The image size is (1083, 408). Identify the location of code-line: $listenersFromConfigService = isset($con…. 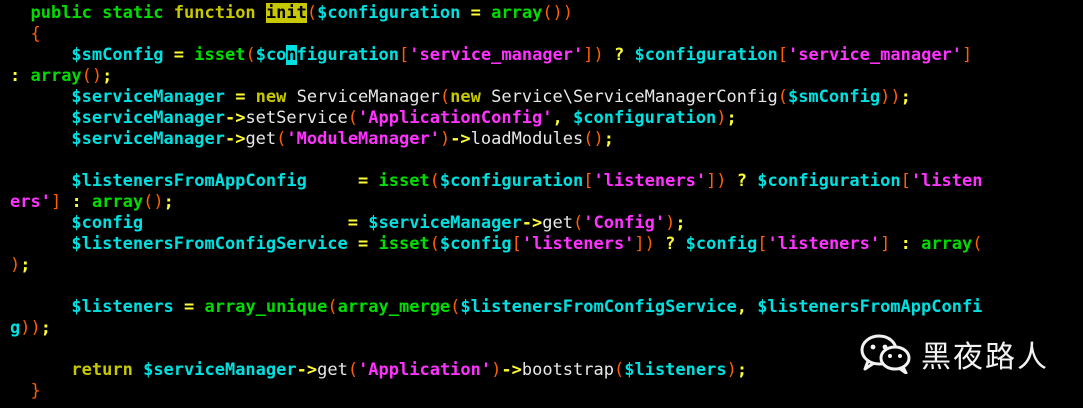
(546, 244).